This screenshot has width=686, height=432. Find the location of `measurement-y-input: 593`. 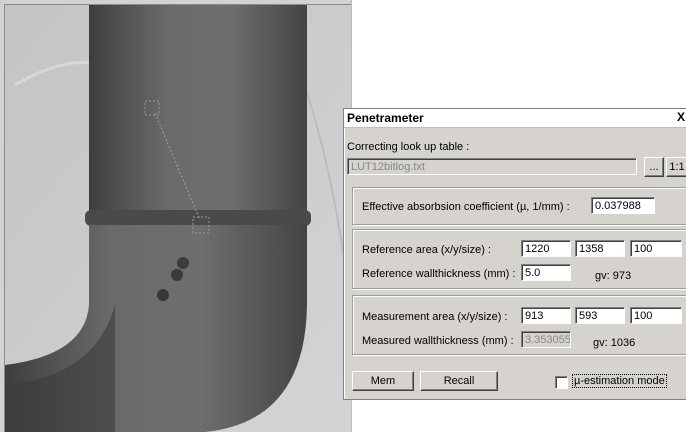

measurement-y-input: 593 is located at coordinates (600, 315).